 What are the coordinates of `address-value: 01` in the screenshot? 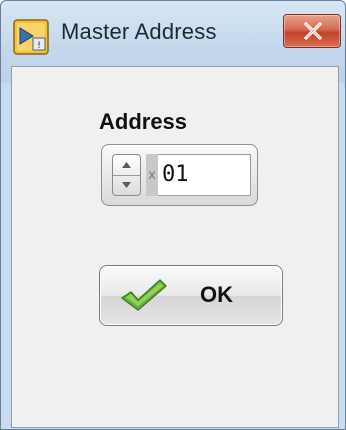 It's located at (175, 174).